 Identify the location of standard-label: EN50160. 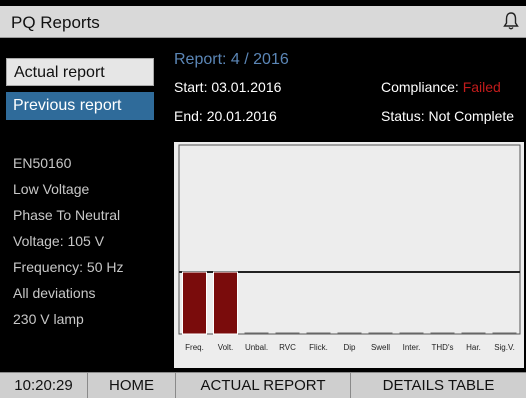
(42, 163).